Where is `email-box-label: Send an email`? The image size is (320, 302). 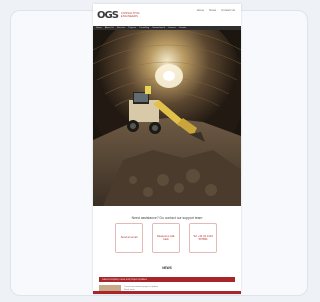 email-box-label: Send an email is located at coordinates (129, 238).